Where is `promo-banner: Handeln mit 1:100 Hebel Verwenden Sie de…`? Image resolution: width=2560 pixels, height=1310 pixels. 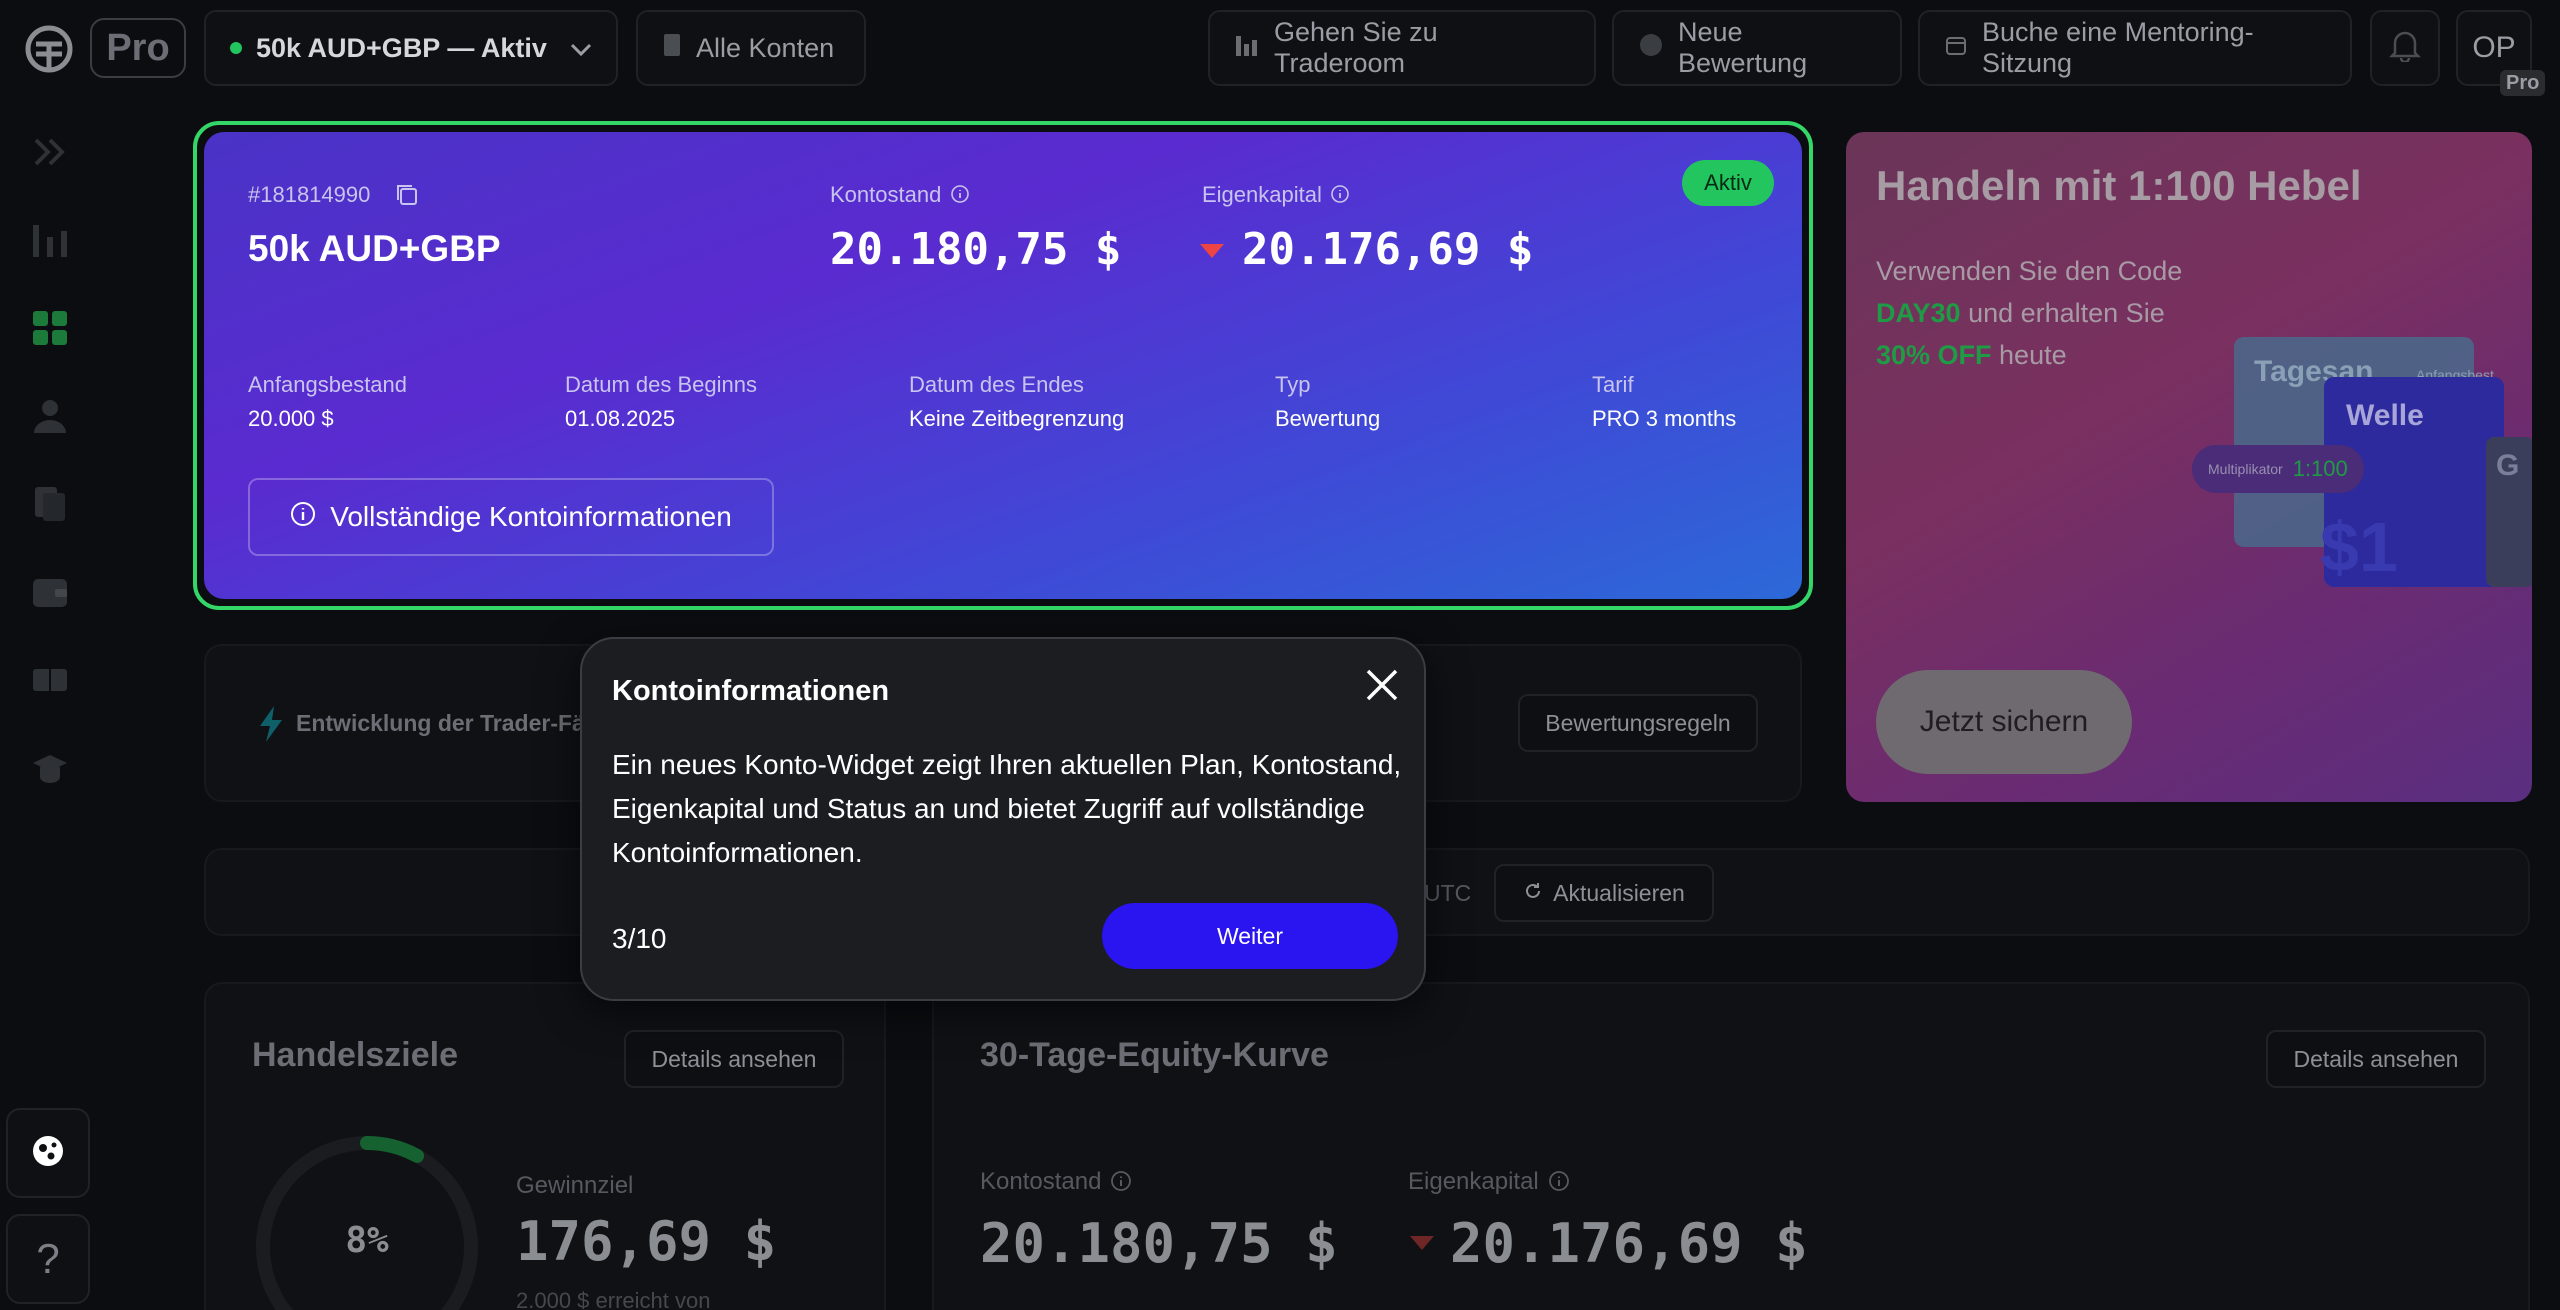 promo-banner: Handeln mit 1:100 Hebel Verwenden Sie de… is located at coordinates (2189, 467).